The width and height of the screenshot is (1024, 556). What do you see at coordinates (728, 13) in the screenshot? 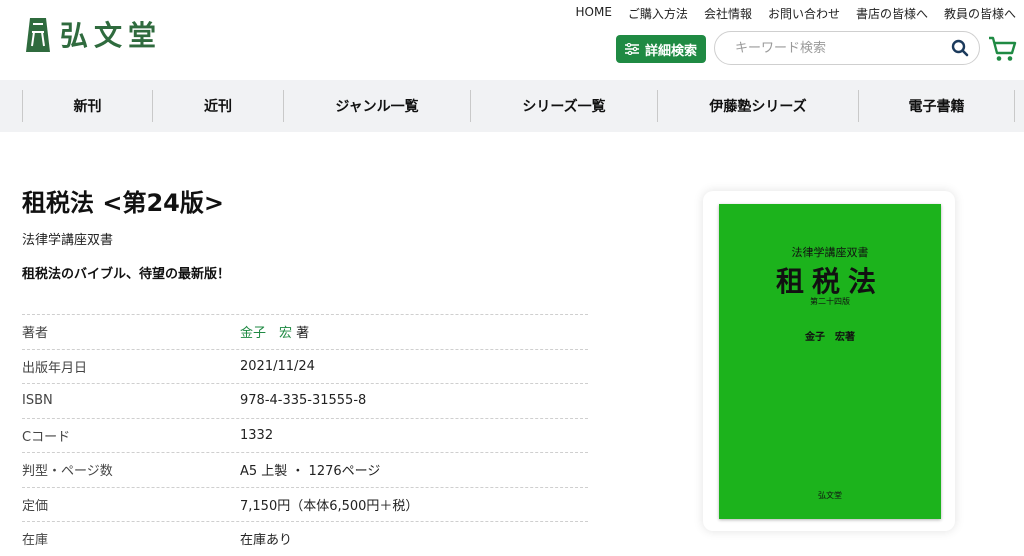
I see `top-link-company: 会社情報` at bounding box center [728, 13].